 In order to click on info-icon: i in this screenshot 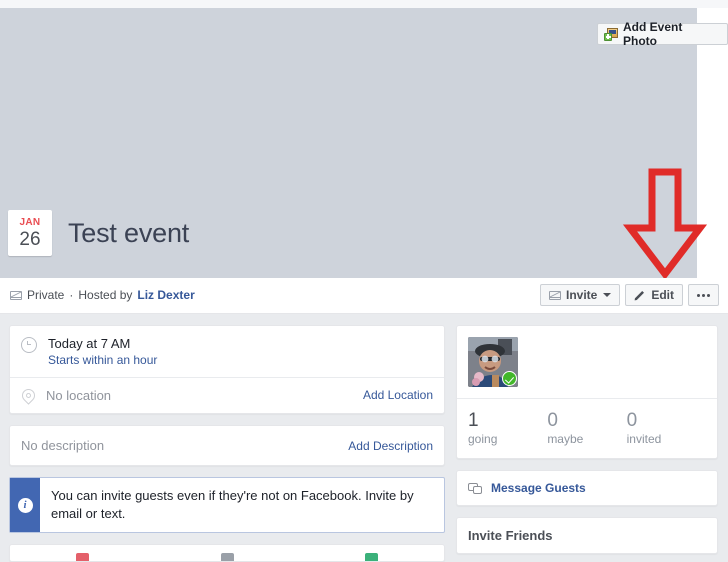, I will do `click(25, 505)`.